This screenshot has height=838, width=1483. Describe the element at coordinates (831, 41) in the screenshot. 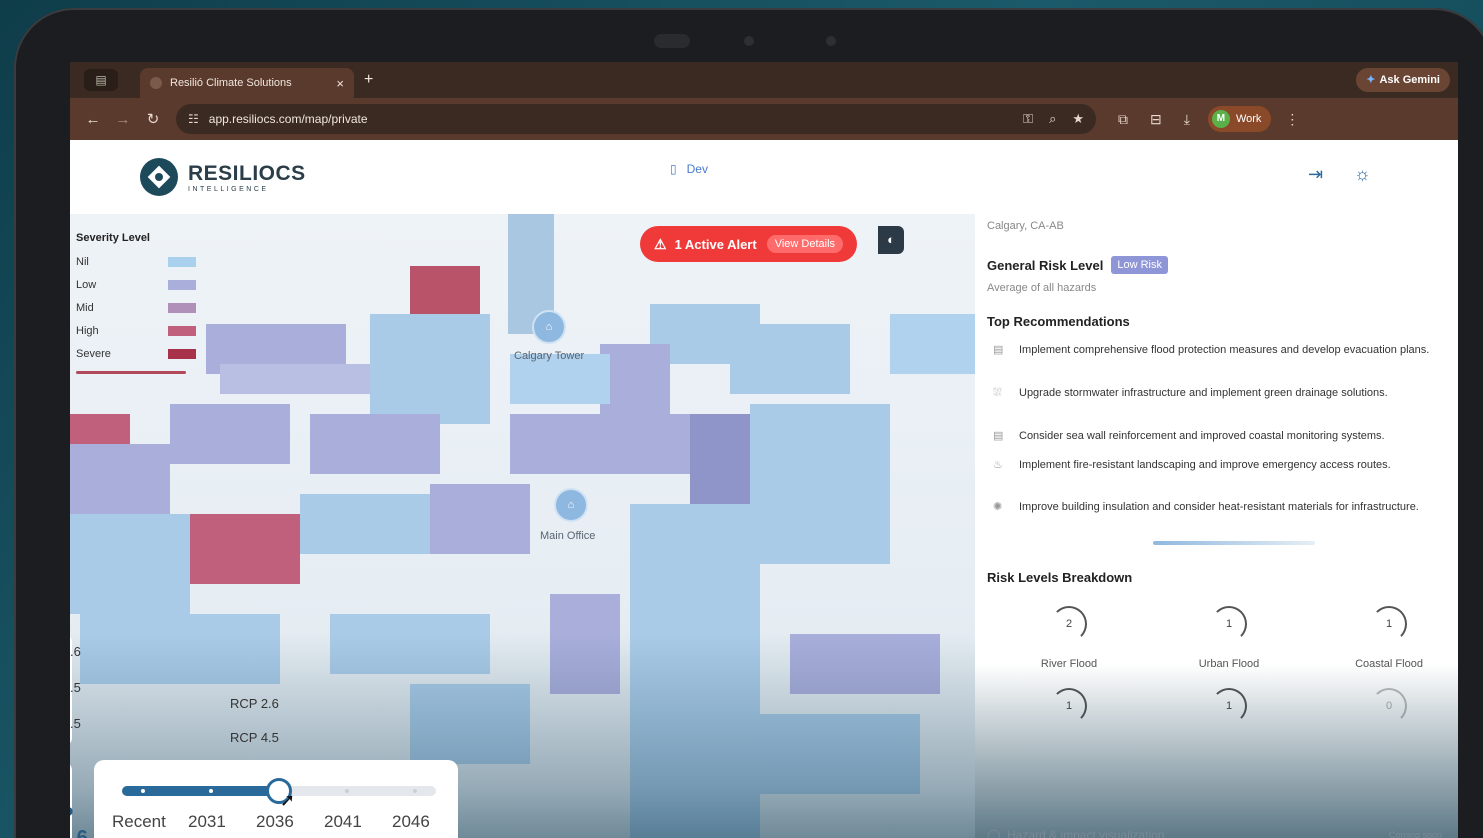

I see `camera-lens` at that location.